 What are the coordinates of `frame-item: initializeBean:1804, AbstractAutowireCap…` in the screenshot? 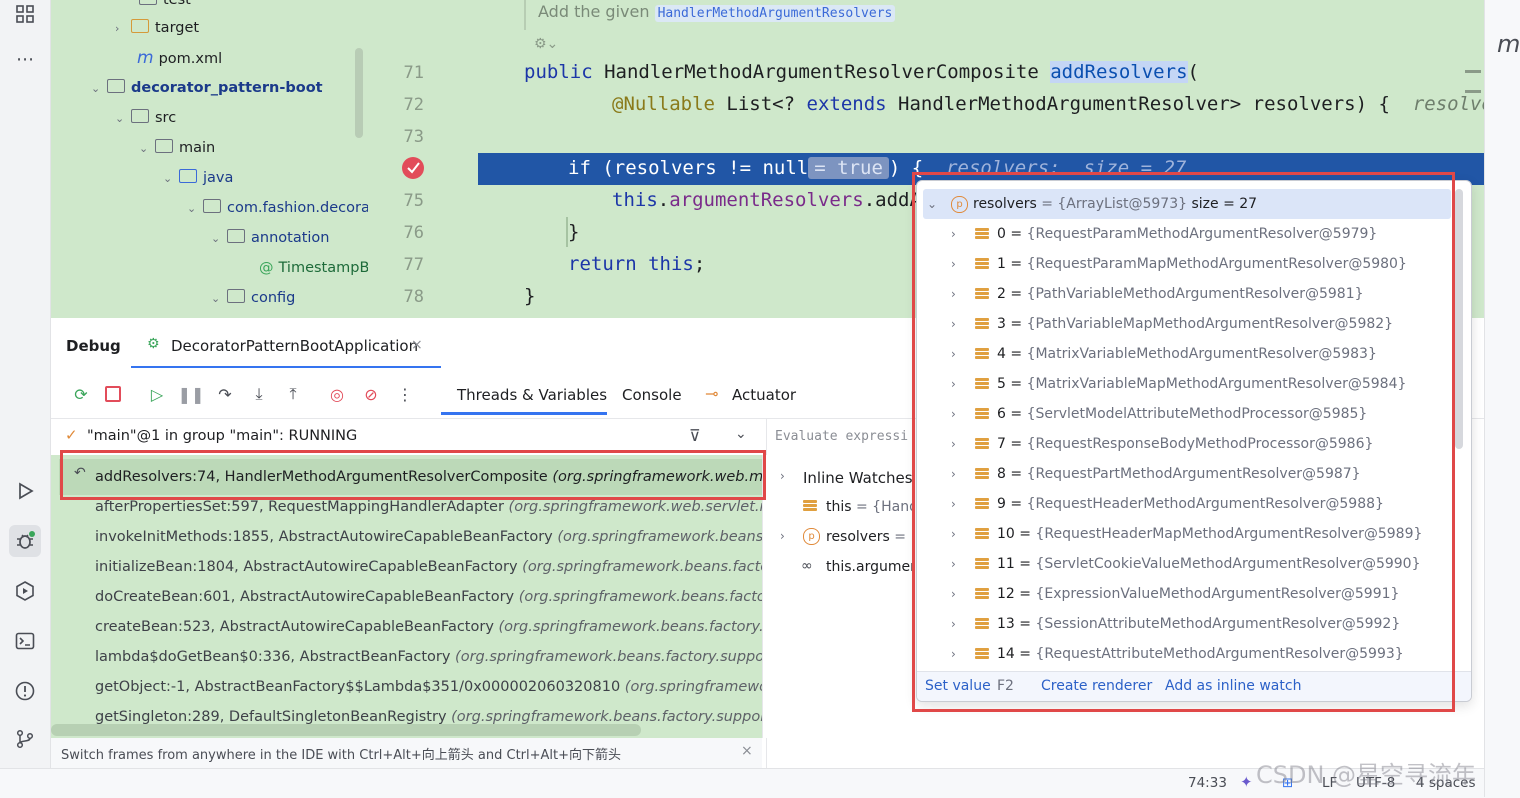 It's located at (458, 567).